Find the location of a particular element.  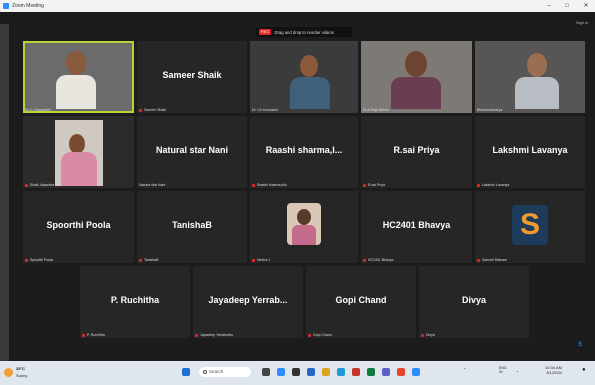

participant-tile: S Samuel Ratnam is located at coordinates (530, 227).